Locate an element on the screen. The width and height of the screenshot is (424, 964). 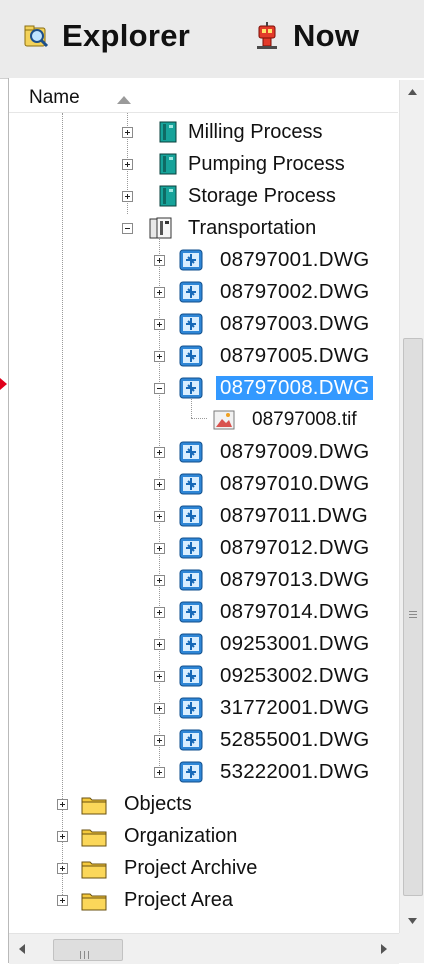
tree-item-dwg: 08797009.DWG is located at coordinates (203, 452).